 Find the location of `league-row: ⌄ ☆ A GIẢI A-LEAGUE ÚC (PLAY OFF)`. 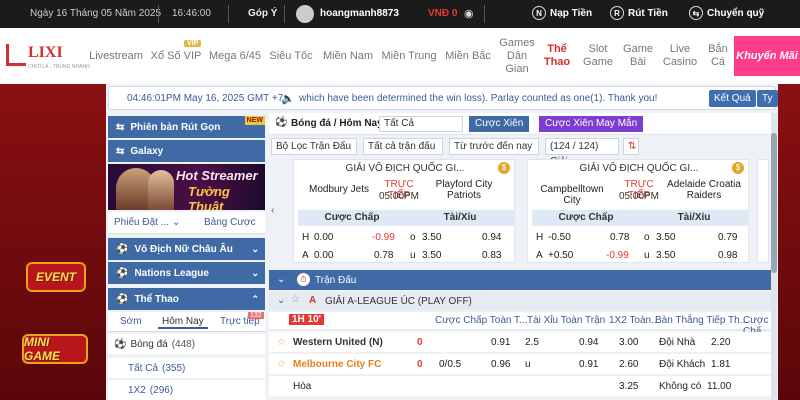

league-row: ⌄ ☆ A GIẢI A-LEAGUE ÚC (PLAY OFF) is located at coordinates (520, 301).